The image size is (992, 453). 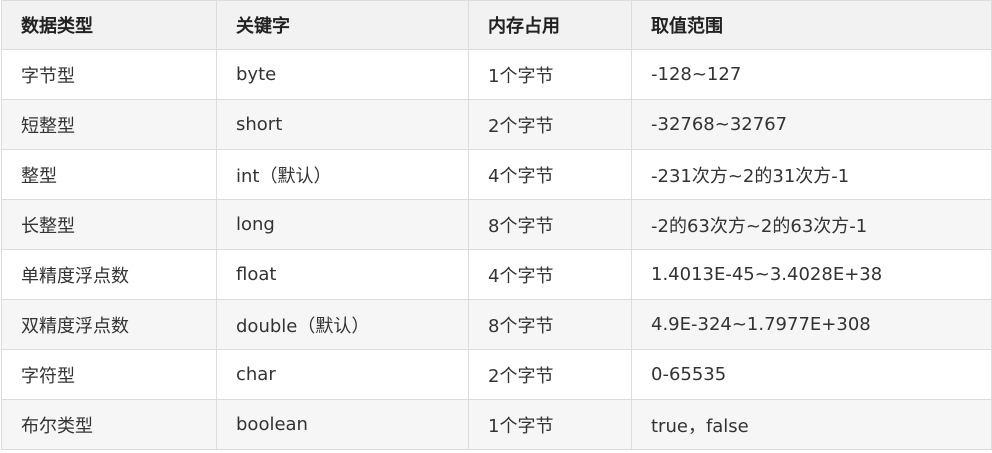 I want to click on table-row: 字符型 char 2个字节 0-65535, so click(x=496, y=374).